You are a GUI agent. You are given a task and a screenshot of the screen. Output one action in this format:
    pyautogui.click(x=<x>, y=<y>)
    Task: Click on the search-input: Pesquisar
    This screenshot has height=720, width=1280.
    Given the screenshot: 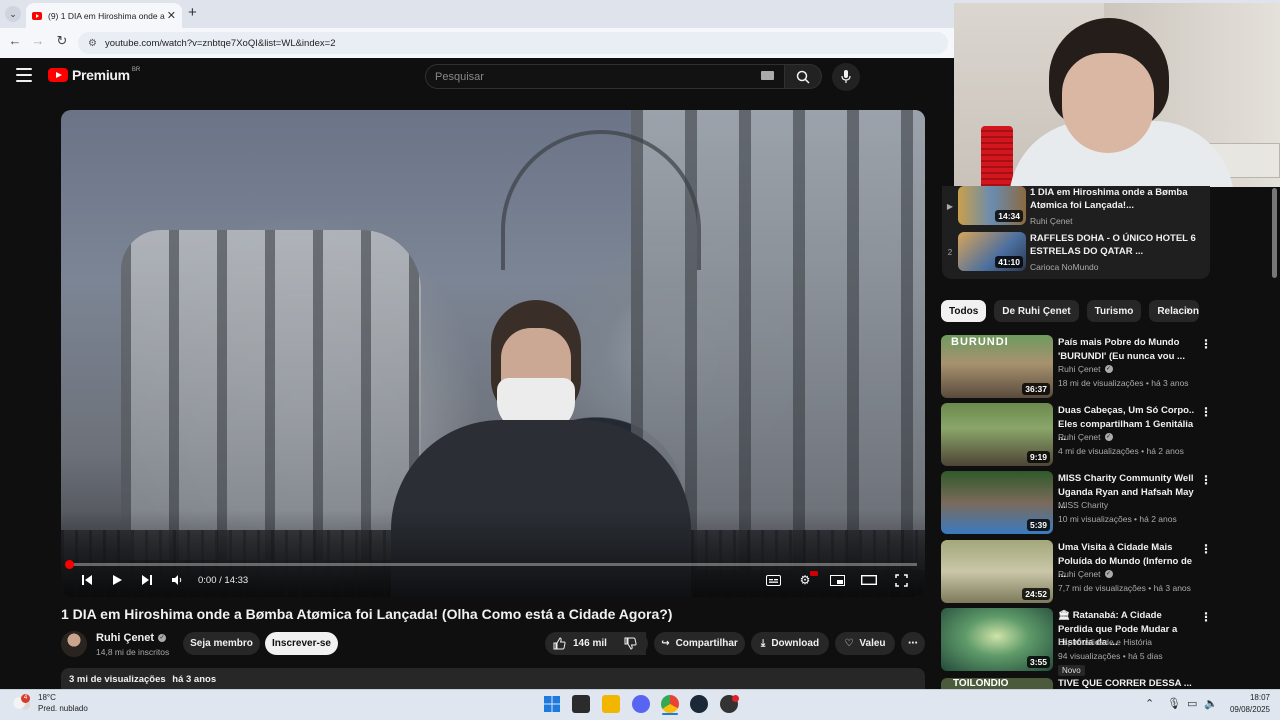 What is the action you would take?
    pyautogui.click(x=605, y=76)
    